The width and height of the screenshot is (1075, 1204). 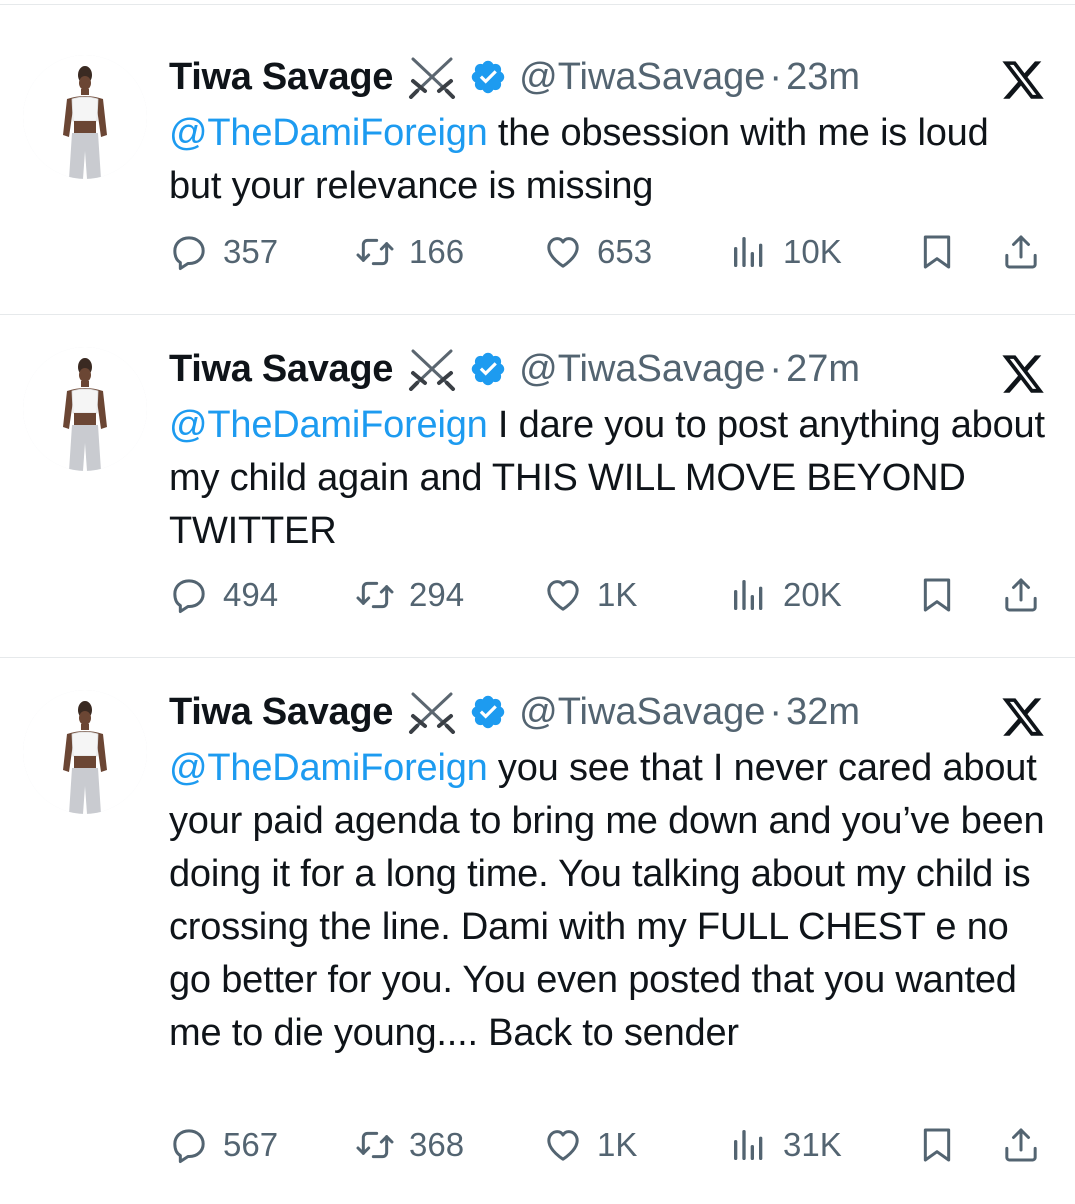 I want to click on reply-count: 567, so click(x=251, y=1144).